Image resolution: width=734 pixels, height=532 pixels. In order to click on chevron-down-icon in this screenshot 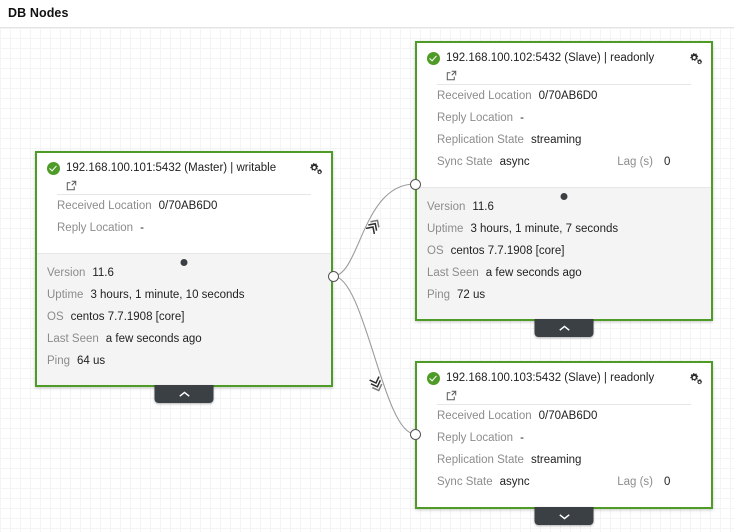, I will do `click(564, 516)`.